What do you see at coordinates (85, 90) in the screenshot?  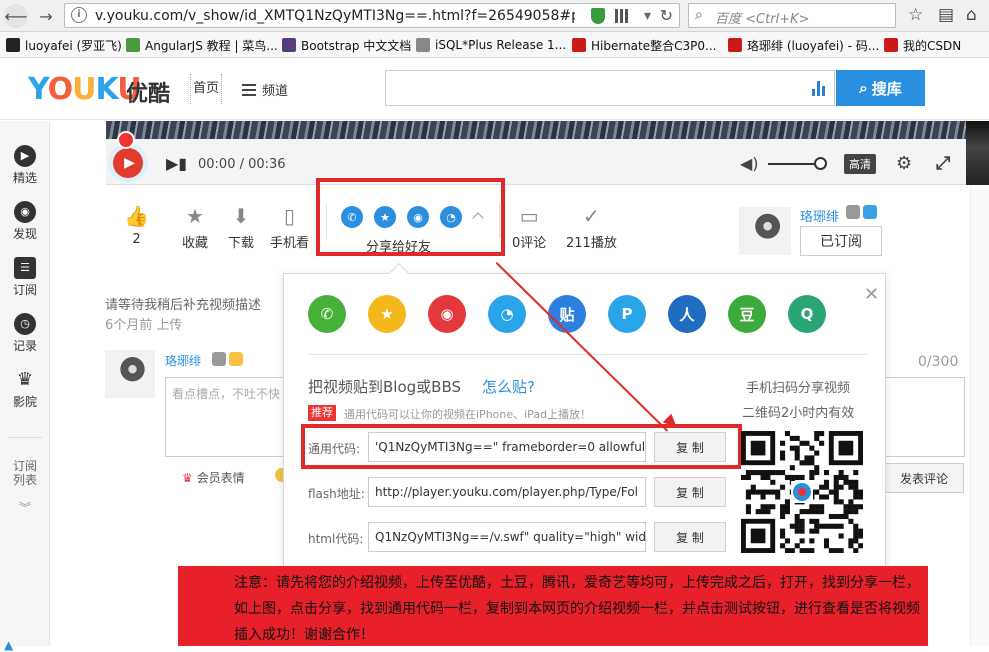 I see `youku-logo: YOUKU` at bounding box center [85, 90].